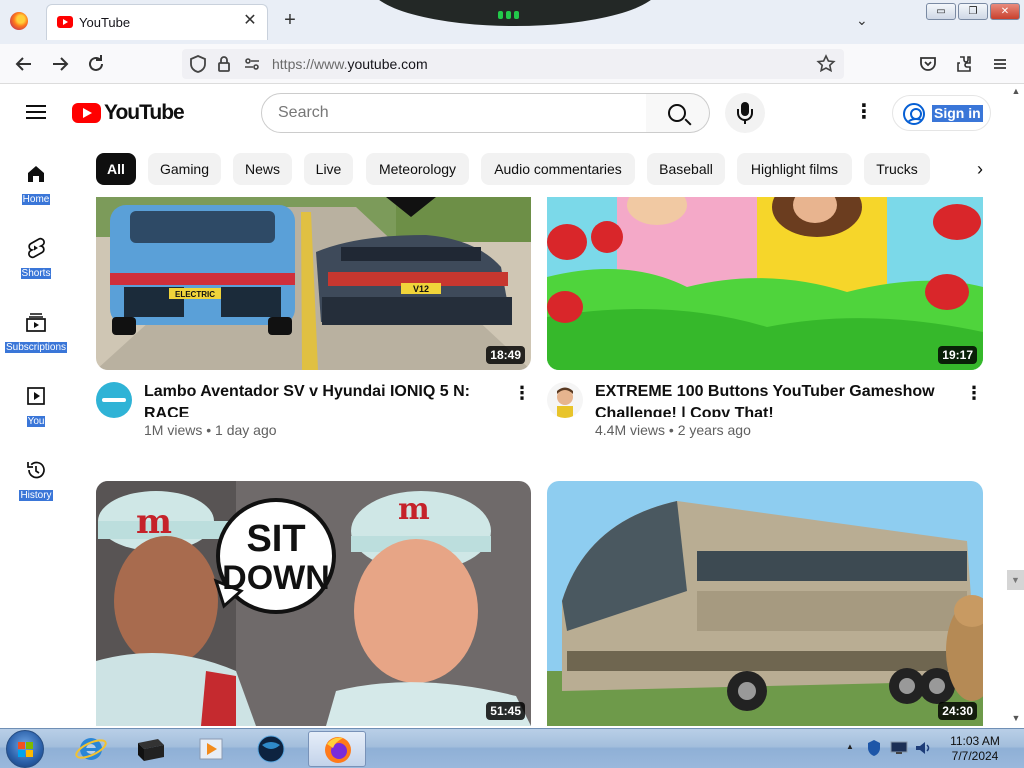  I want to click on windows-logo-icon, so click(26, 750).